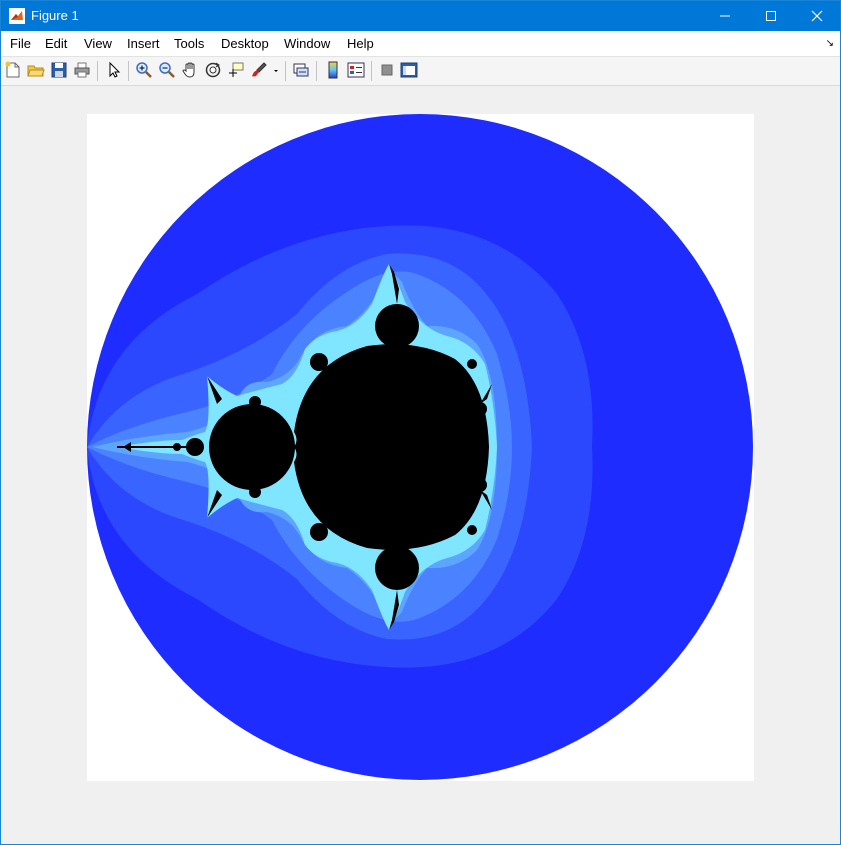  What do you see at coordinates (387, 70) in the screenshot?
I see `hide-plot-tools-icon` at bounding box center [387, 70].